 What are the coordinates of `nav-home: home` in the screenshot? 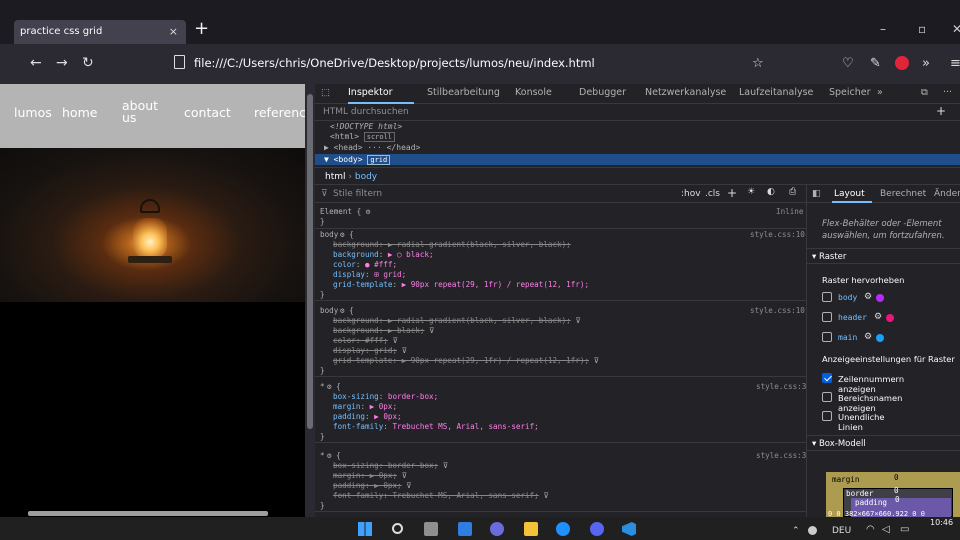 It's located at (79, 112).